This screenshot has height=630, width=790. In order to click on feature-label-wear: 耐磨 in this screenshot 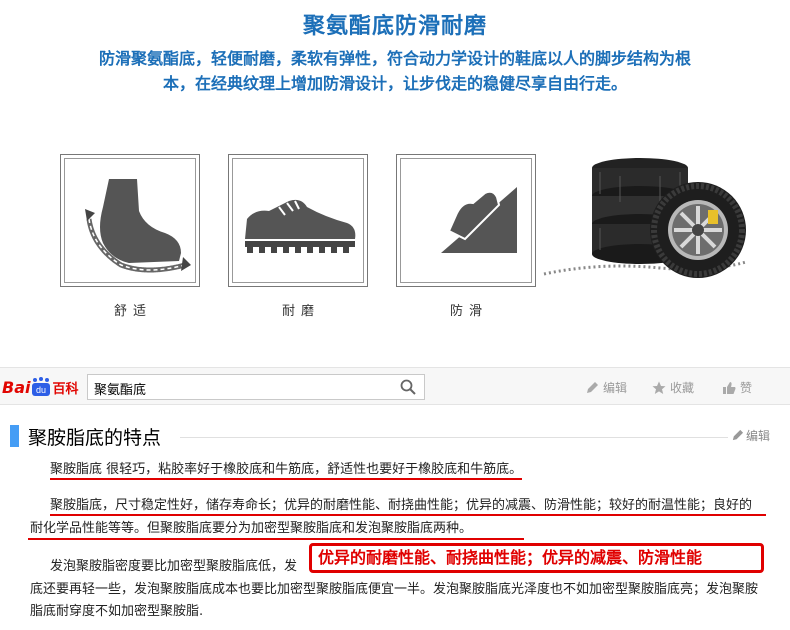, I will do `click(300, 311)`.